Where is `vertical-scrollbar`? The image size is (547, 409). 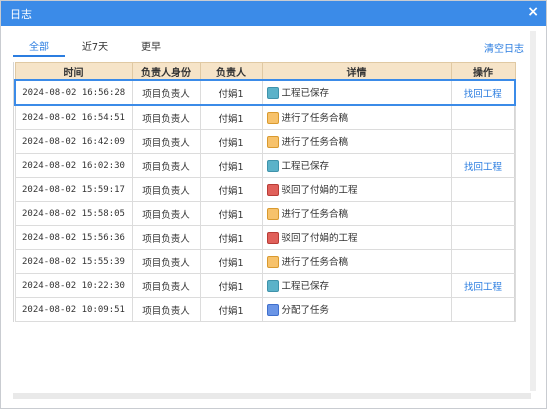
vertical-scrollbar is located at coordinates (533, 211).